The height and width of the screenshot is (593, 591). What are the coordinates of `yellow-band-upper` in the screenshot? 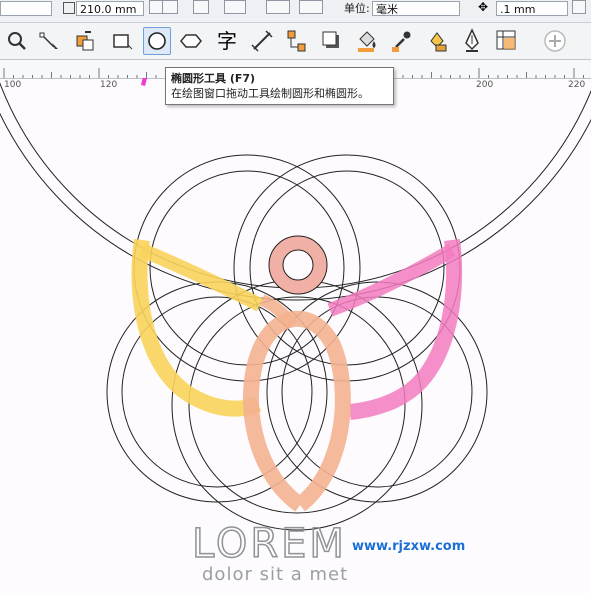 It's located at (201, 277).